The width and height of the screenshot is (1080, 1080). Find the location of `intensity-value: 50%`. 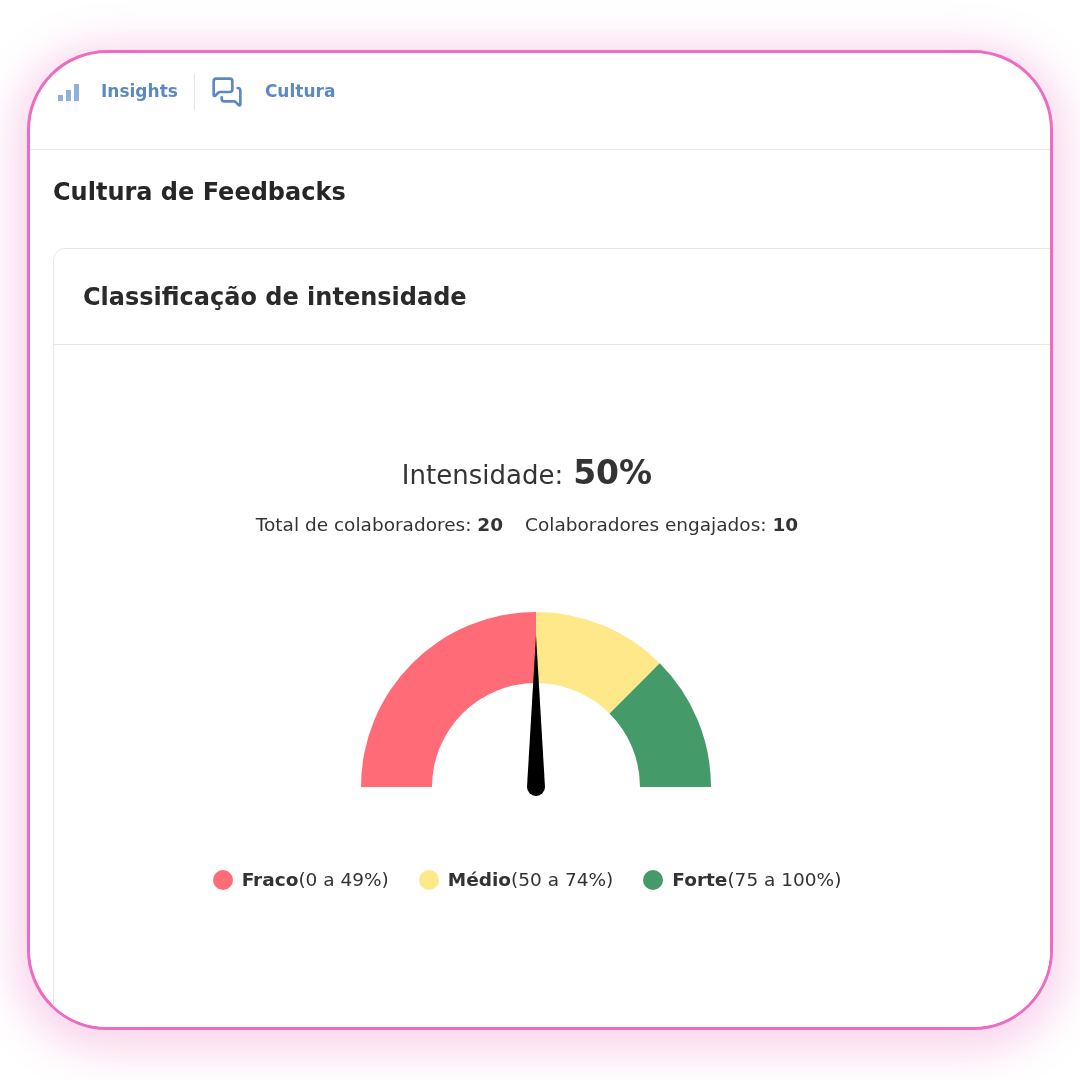

intensity-value: 50% is located at coordinates (613, 473).